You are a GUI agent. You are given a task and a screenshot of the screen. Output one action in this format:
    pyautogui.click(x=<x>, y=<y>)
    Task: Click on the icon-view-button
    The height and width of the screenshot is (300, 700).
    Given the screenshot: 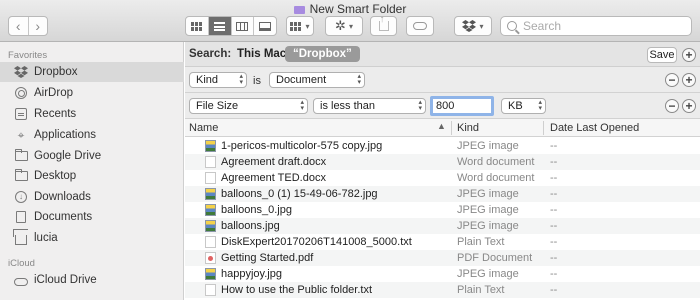 What is the action you would take?
    pyautogui.click(x=197, y=26)
    